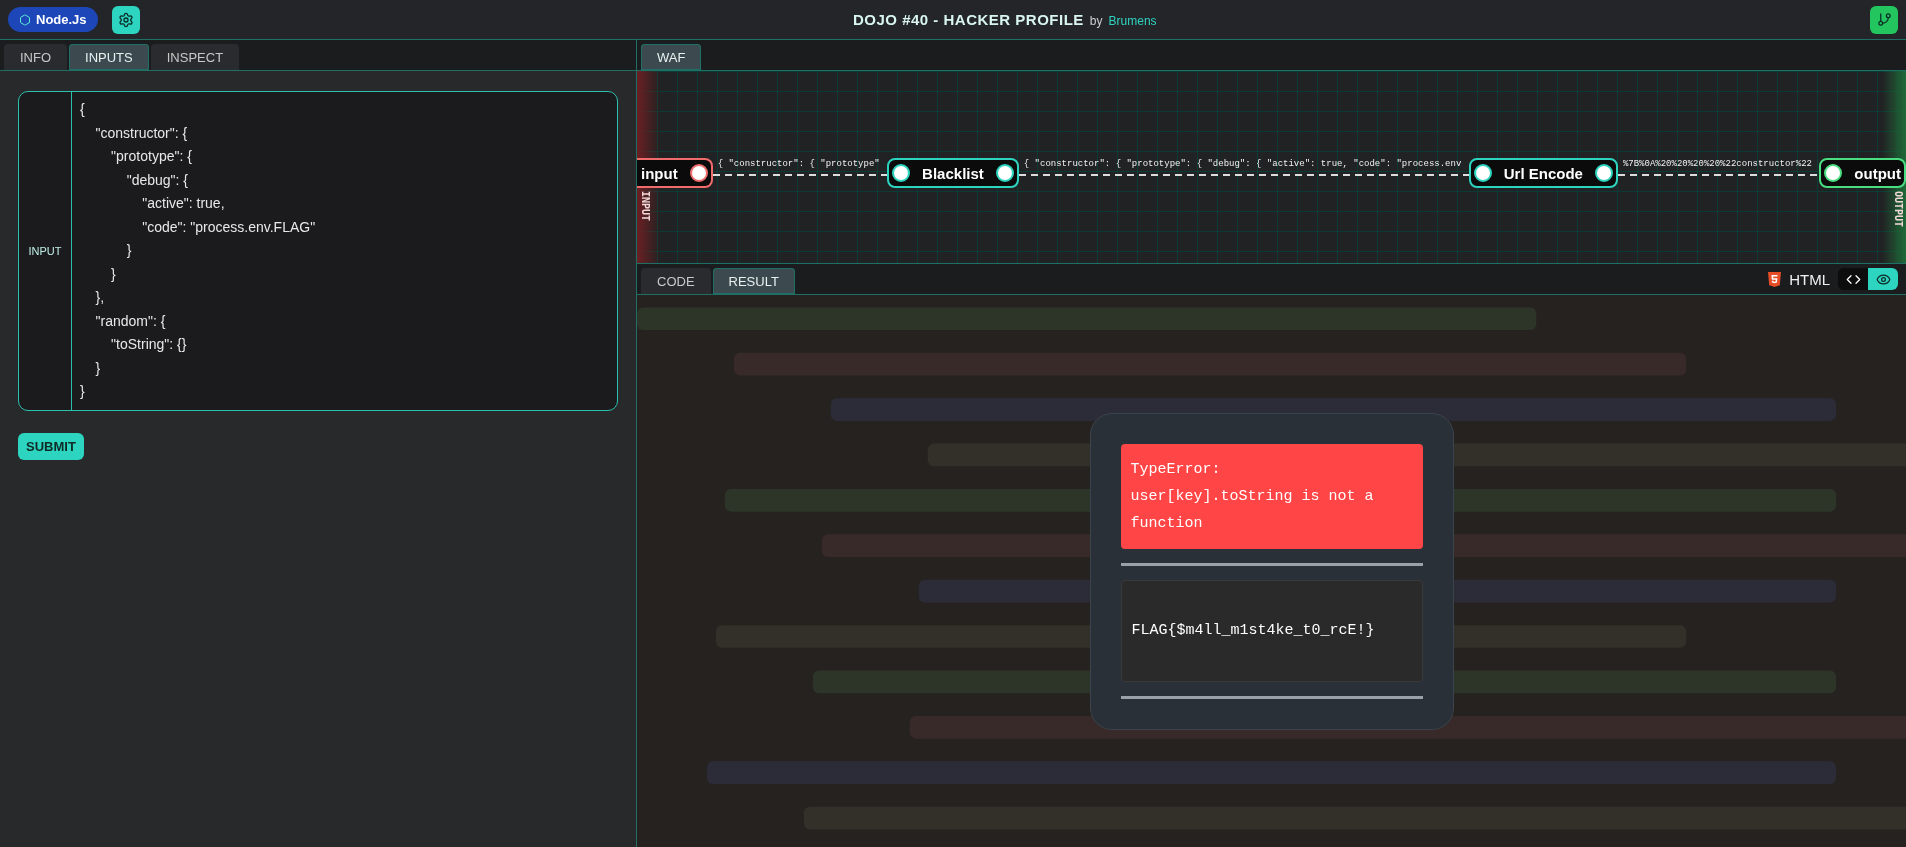  I want to click on tab: RESULT, so click(753, 281).